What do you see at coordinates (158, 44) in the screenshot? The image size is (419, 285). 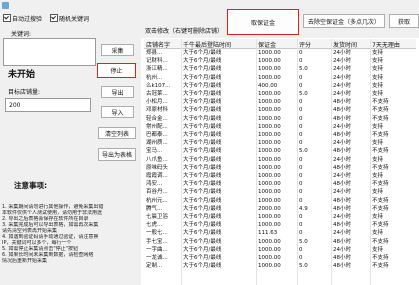 I see `column-header: 店铺名字` at bounding box center [158, 44].